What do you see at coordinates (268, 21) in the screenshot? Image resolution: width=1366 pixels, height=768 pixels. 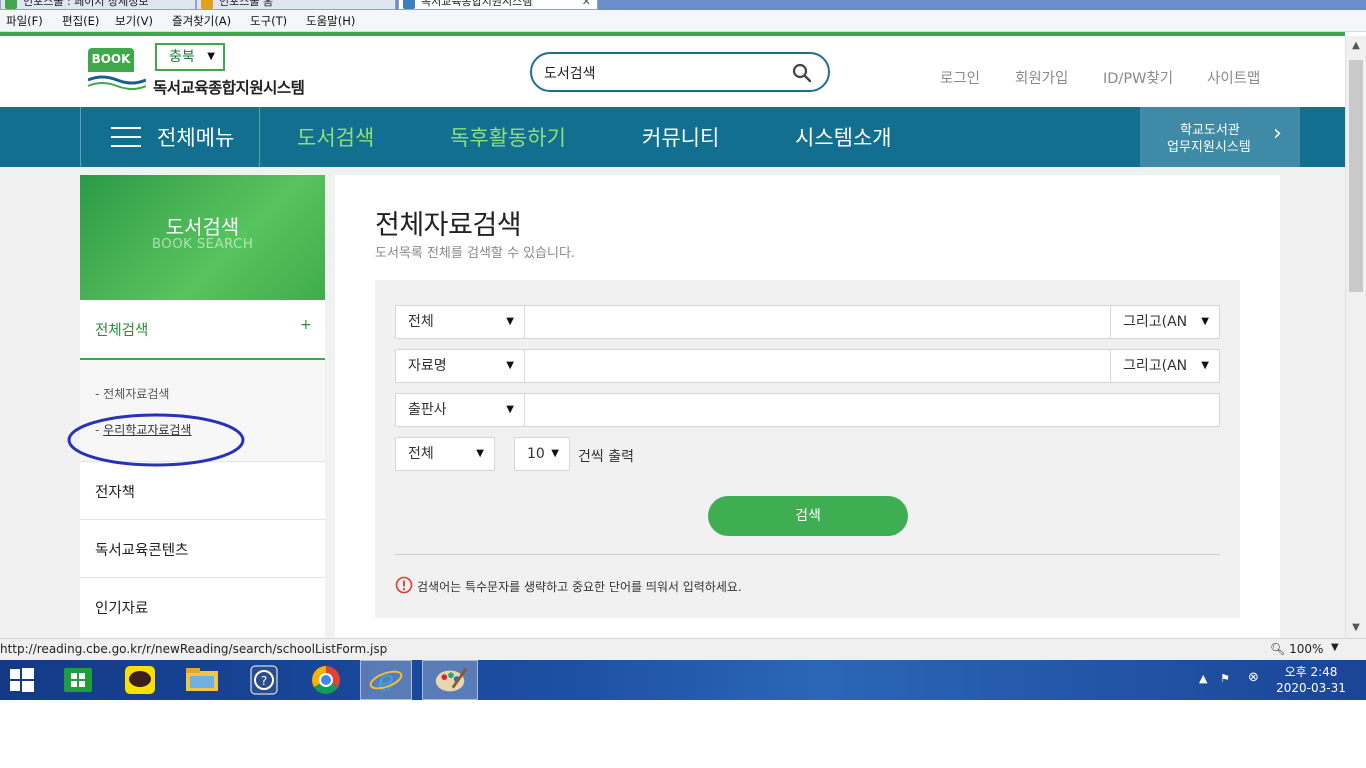 I see `menu-tools: 도구(T)` at bounding box center [268, 21].